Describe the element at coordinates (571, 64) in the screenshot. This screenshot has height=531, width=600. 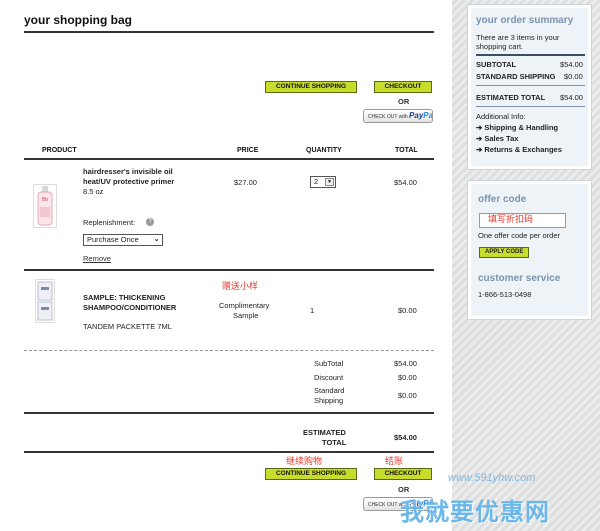
I see `summary-subtotal-value: $54.00` at that location.